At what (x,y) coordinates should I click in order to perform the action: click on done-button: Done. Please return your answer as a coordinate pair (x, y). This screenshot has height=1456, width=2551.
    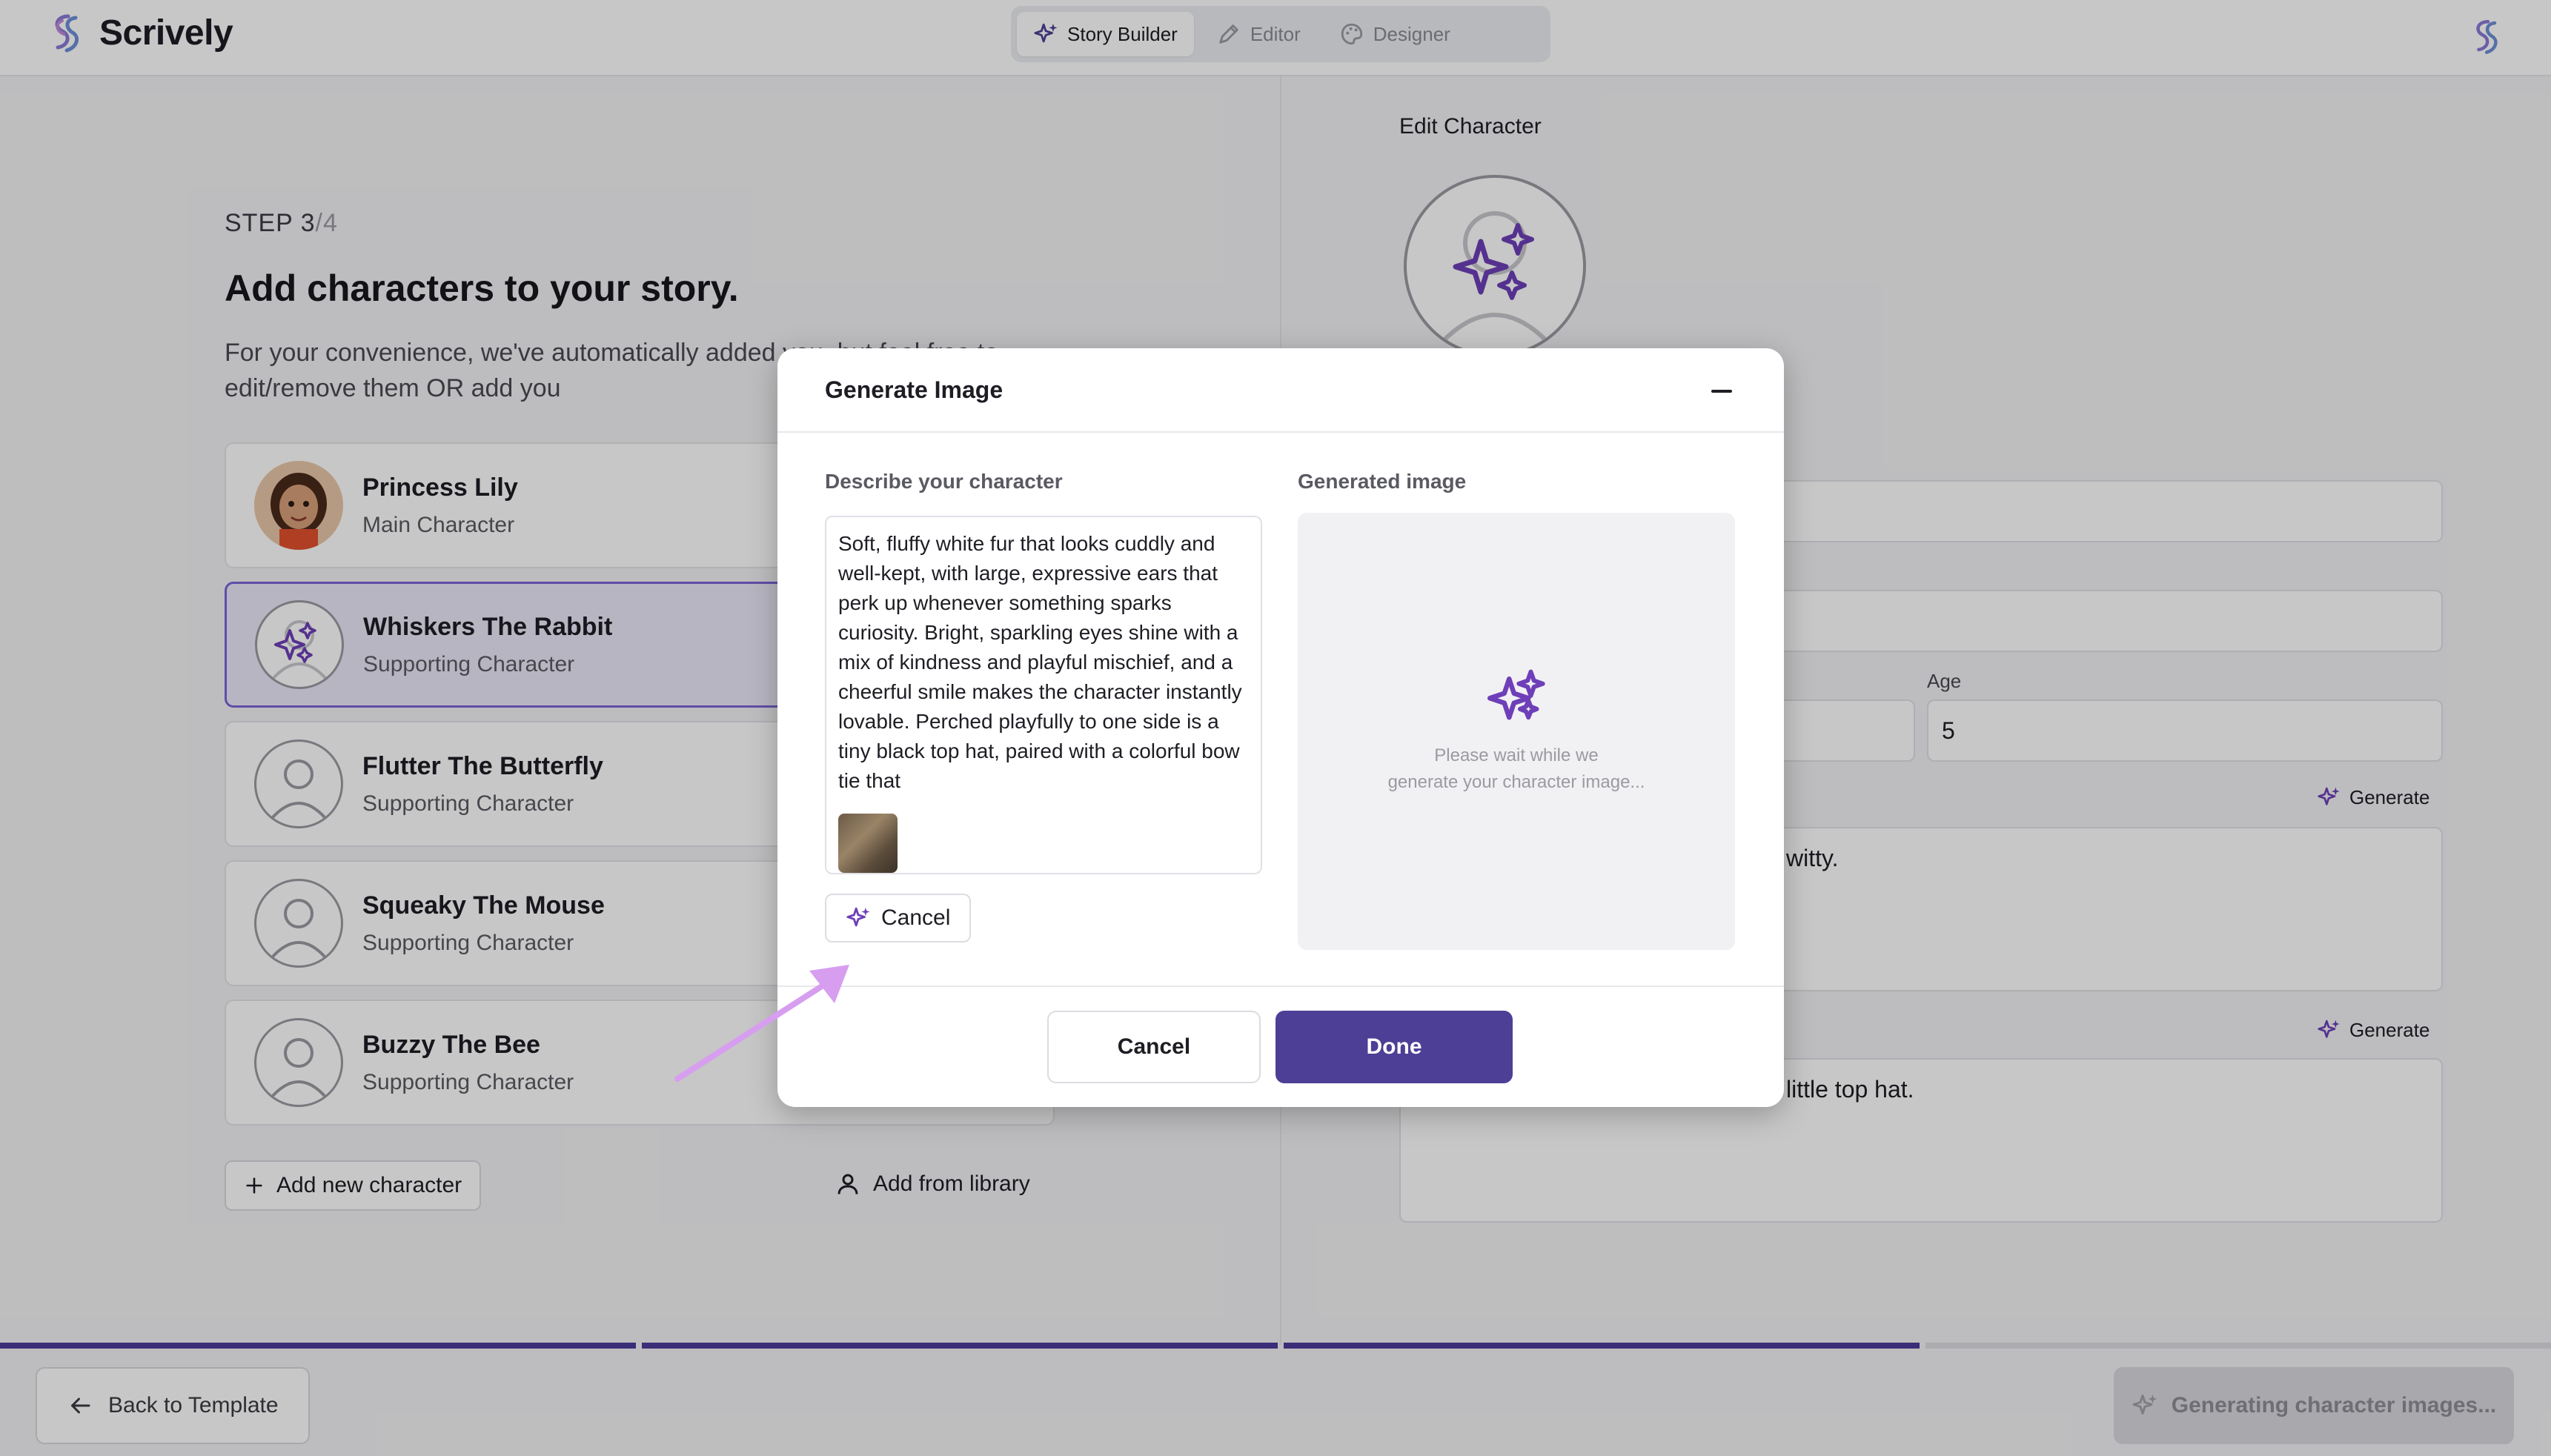
    Looking at the image, I should click on (1394, 1047).